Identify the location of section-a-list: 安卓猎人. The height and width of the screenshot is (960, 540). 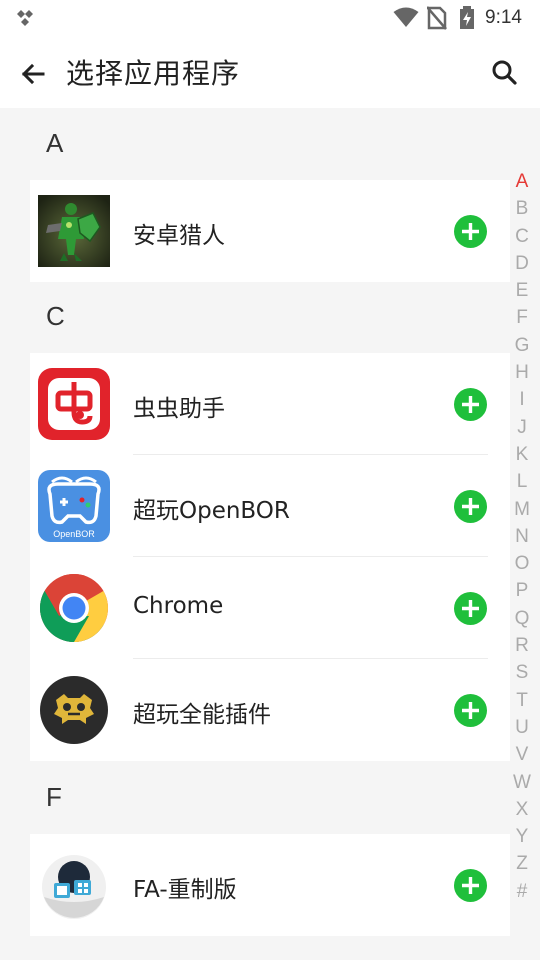
(270, 231).